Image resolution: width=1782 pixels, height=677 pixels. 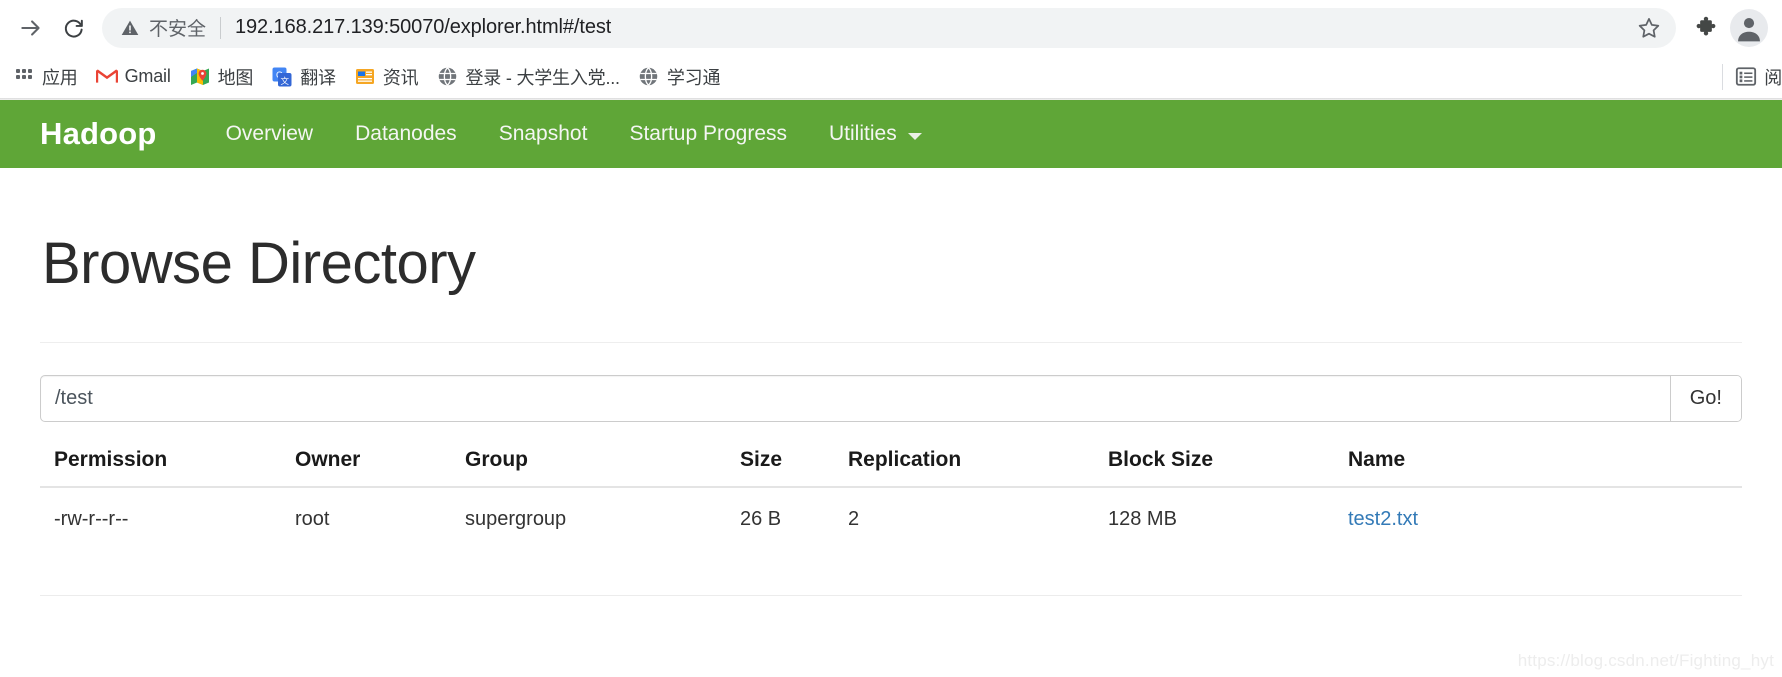 I want to click on column-header-replication: Replication, so click(x=978, y=466).